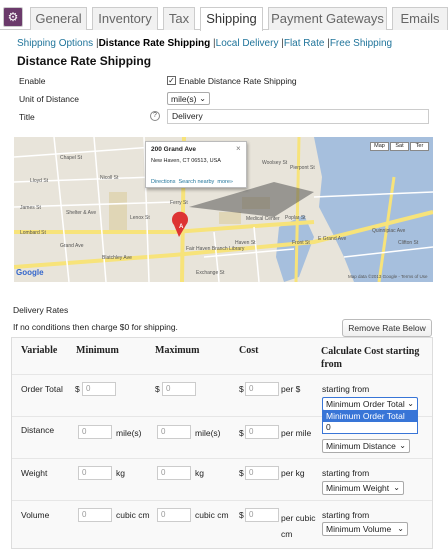 The width and height of the screenshot is (448, 560). I want to click on order-total-cost-unit: per $, so click(291, 389).